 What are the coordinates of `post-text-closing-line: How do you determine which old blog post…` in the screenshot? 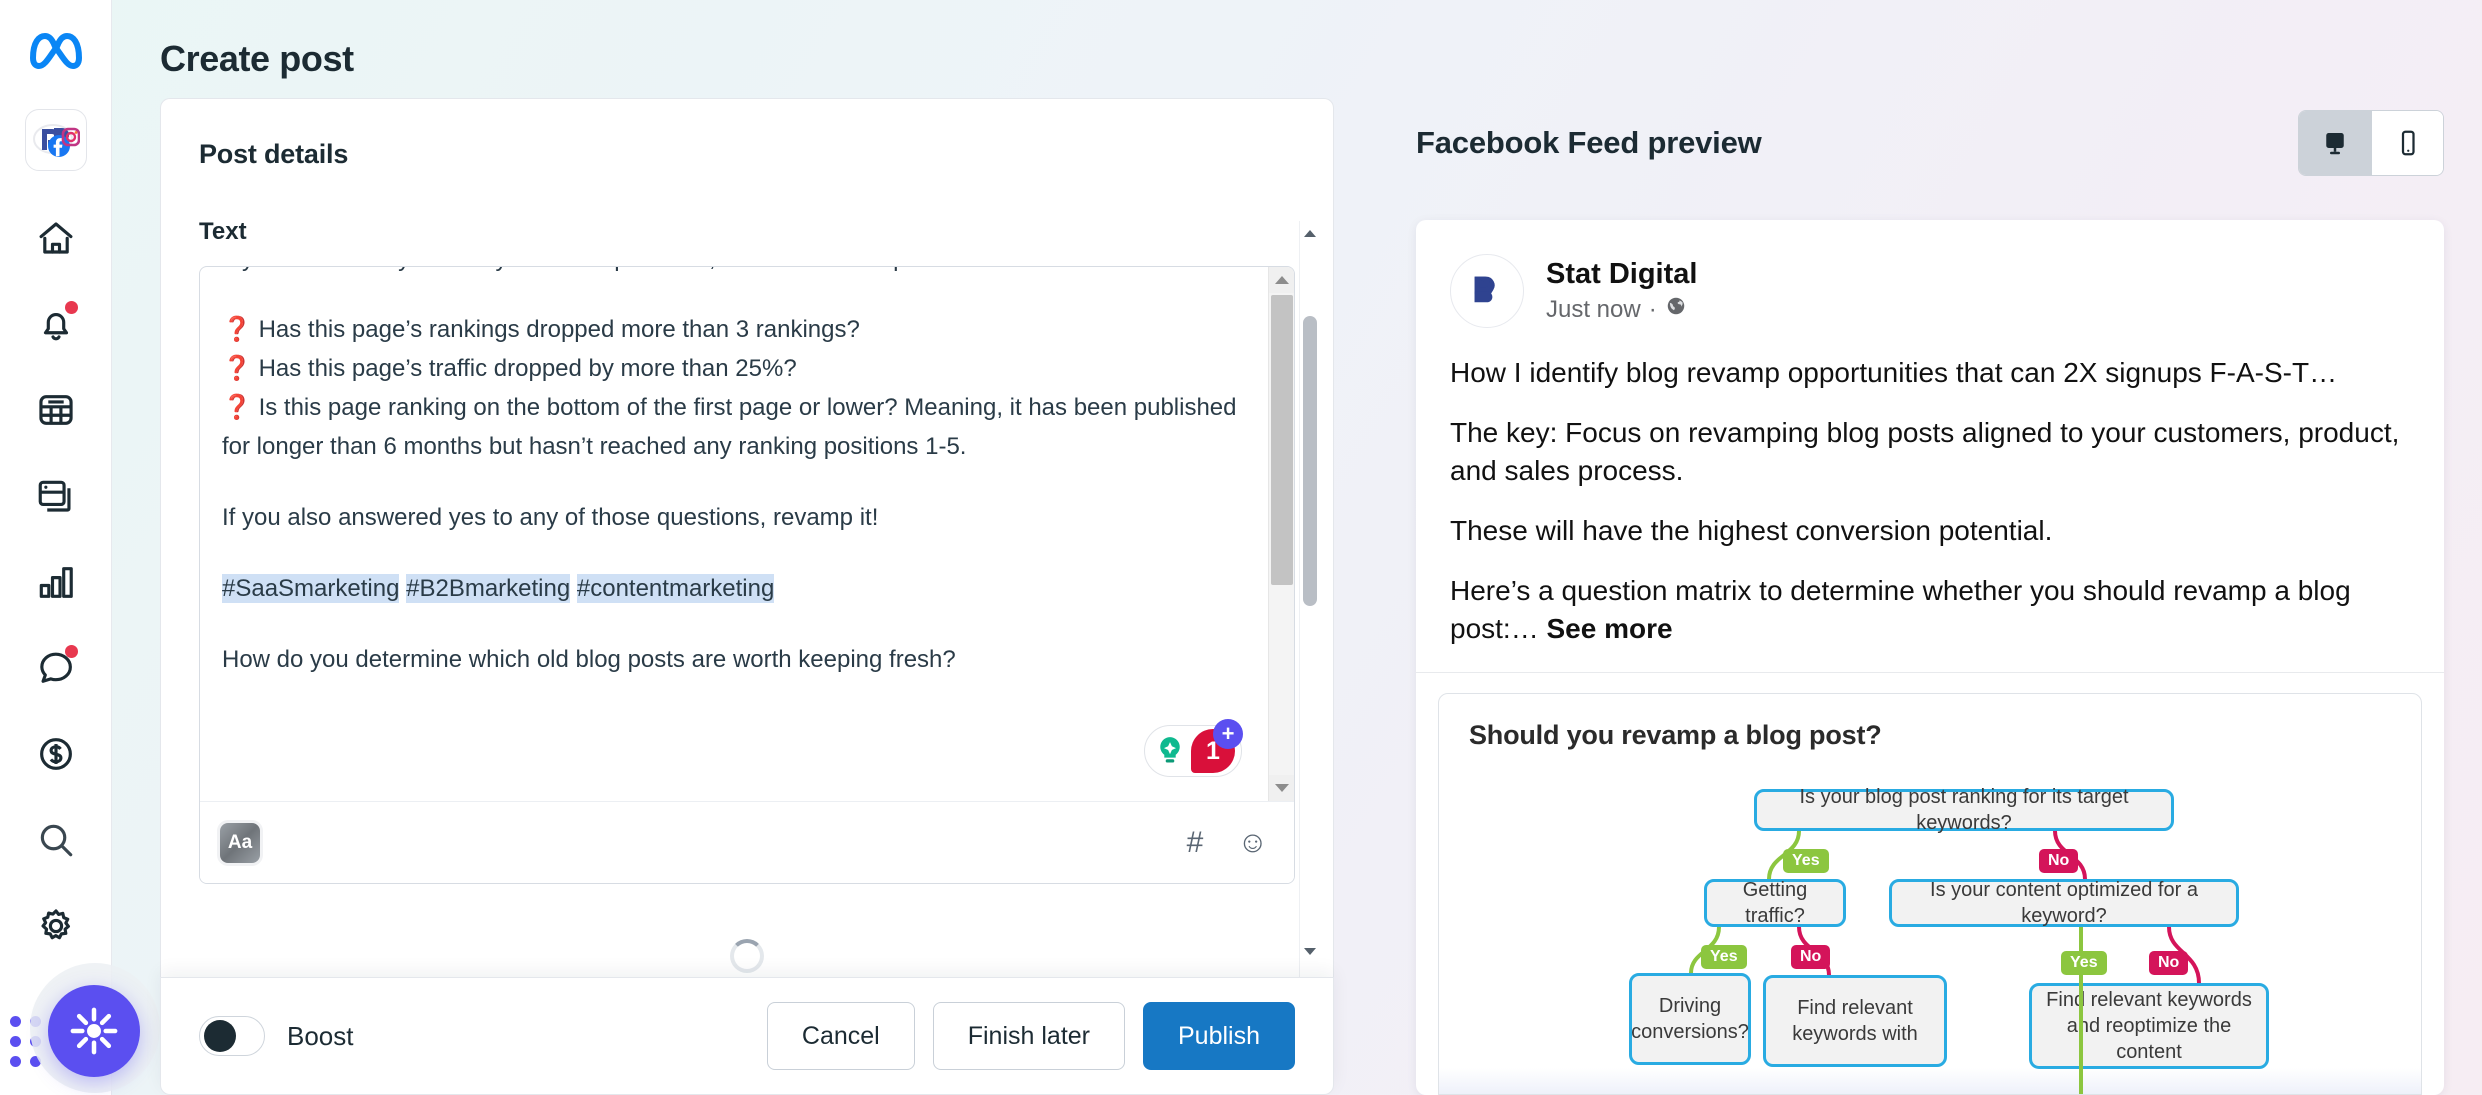 It's located at (589, 659).